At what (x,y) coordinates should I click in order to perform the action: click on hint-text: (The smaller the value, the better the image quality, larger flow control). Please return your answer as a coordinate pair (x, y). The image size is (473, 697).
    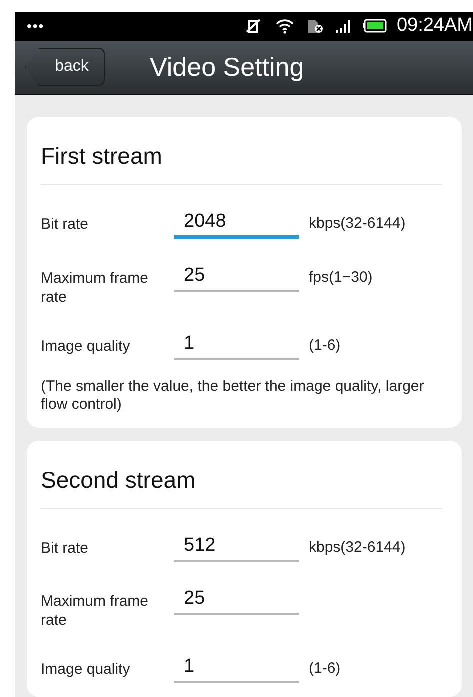
    Looking at the image, I should click on (233, 396).